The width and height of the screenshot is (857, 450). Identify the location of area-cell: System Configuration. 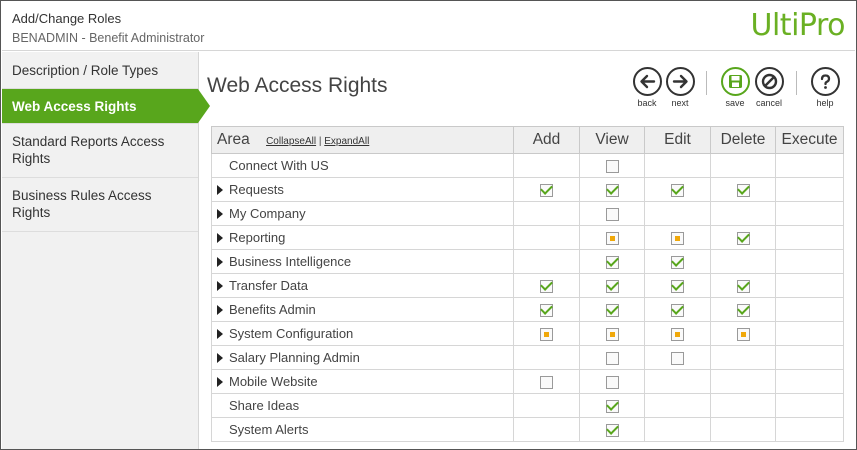
(362, 333).